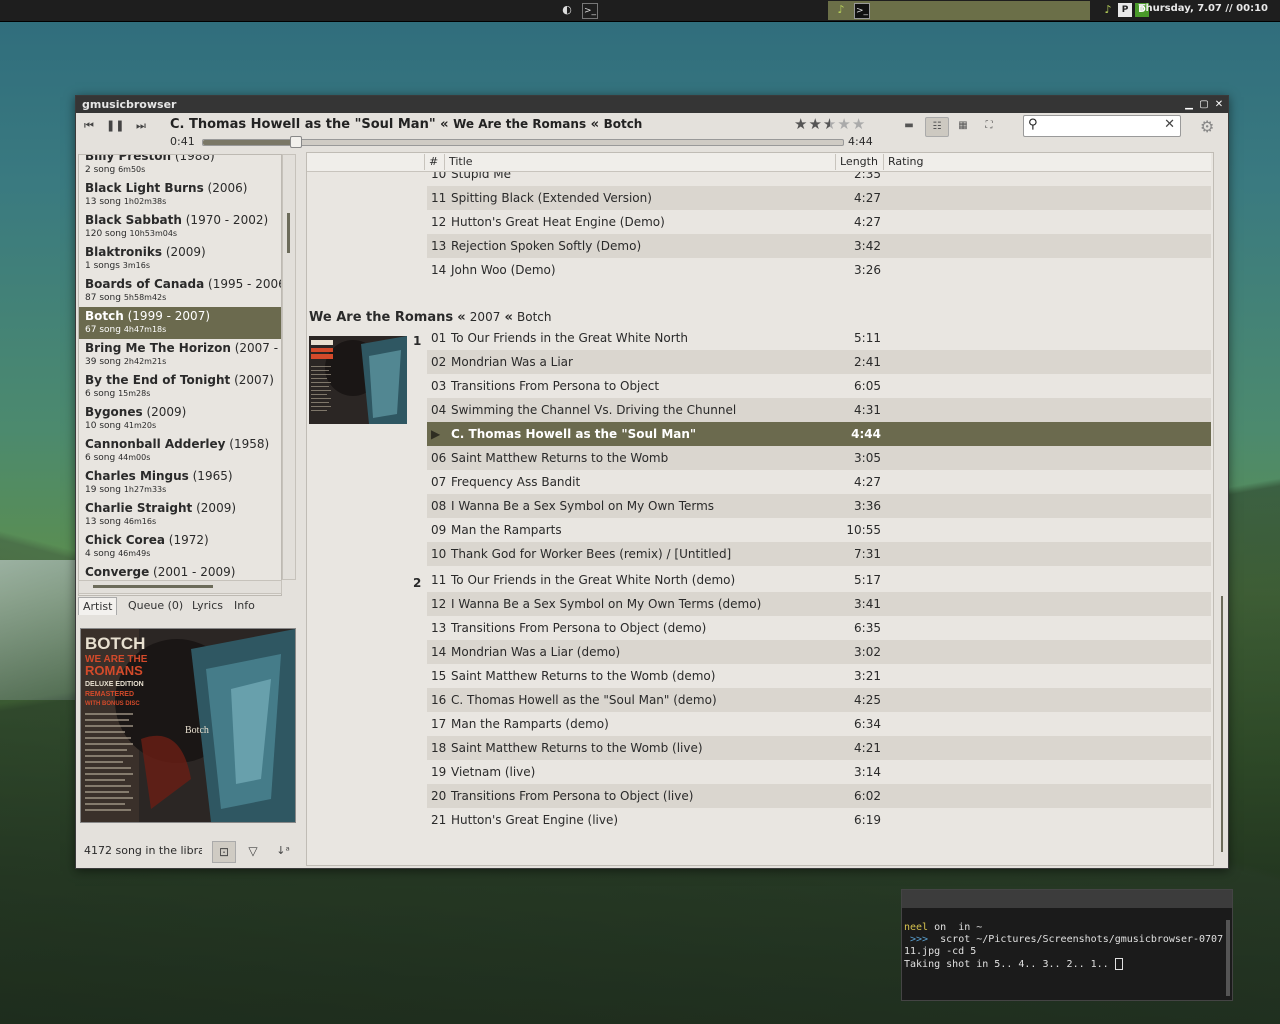 The height and width of the screenshot is (1024, 1280). What do you see at coordinates (1207, 126) in the screenshot?
I see `settings-gear-icon: ⚙` at bounding box center [1207, 126].